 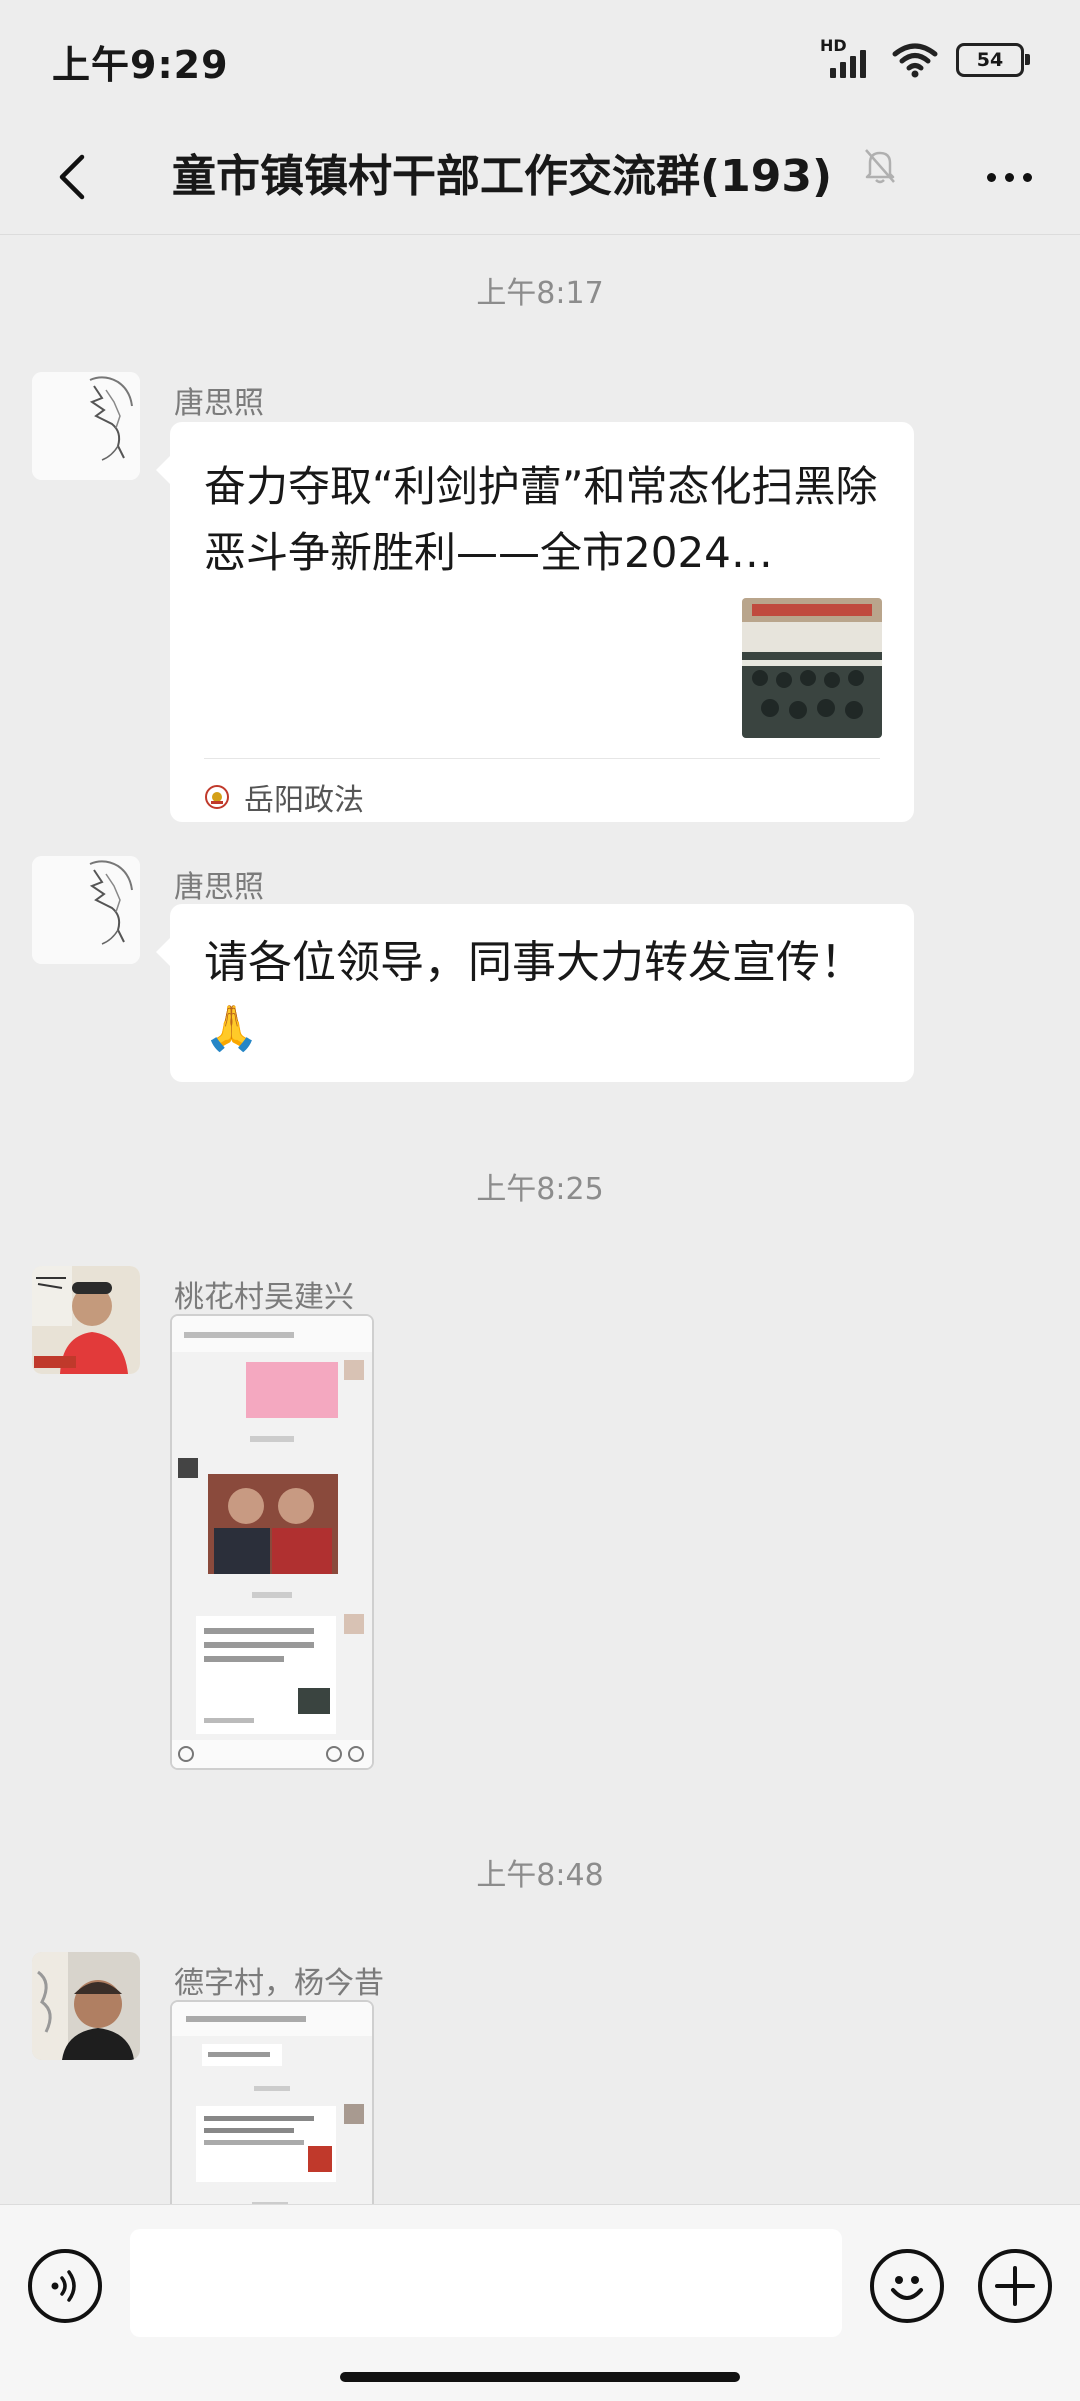 I want to click on image-message, so click(x=272, y=1542).